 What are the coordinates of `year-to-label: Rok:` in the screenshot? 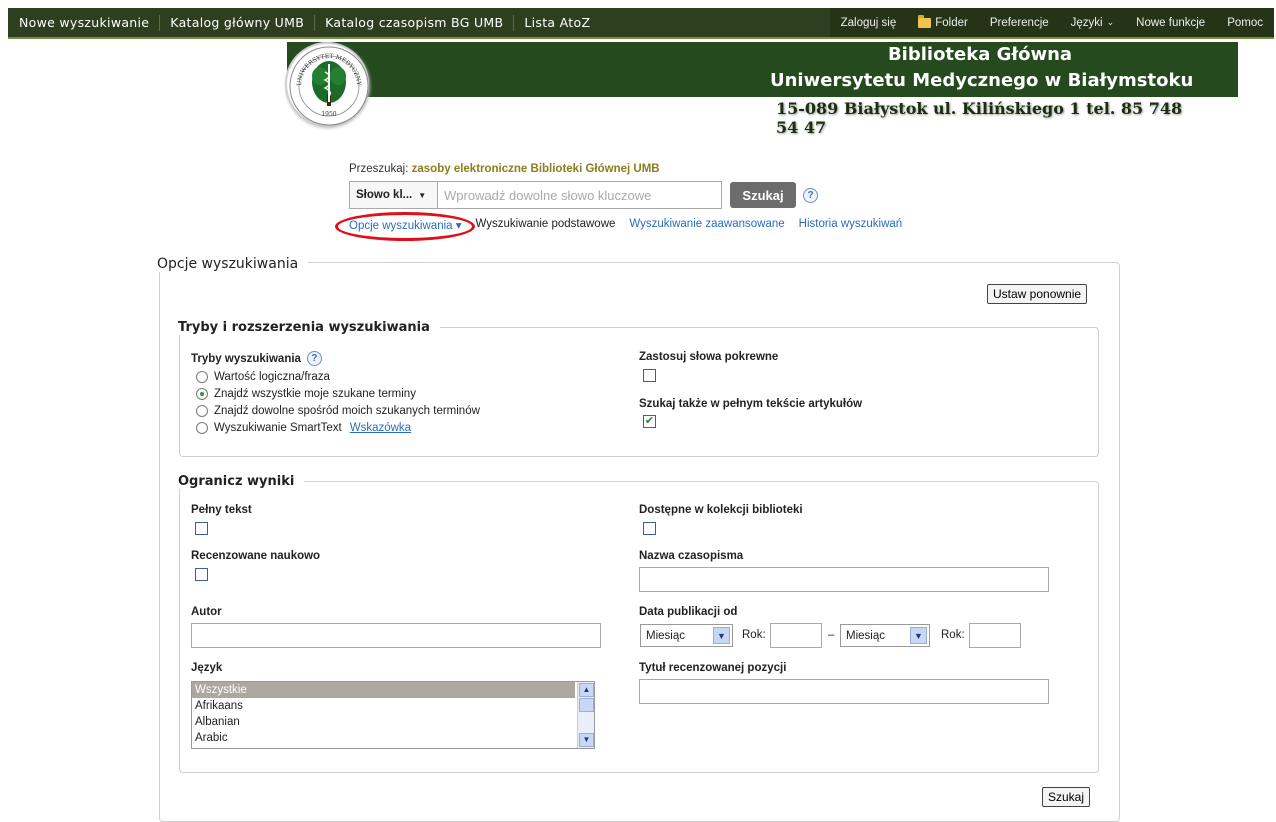 It's located at (953, 635).